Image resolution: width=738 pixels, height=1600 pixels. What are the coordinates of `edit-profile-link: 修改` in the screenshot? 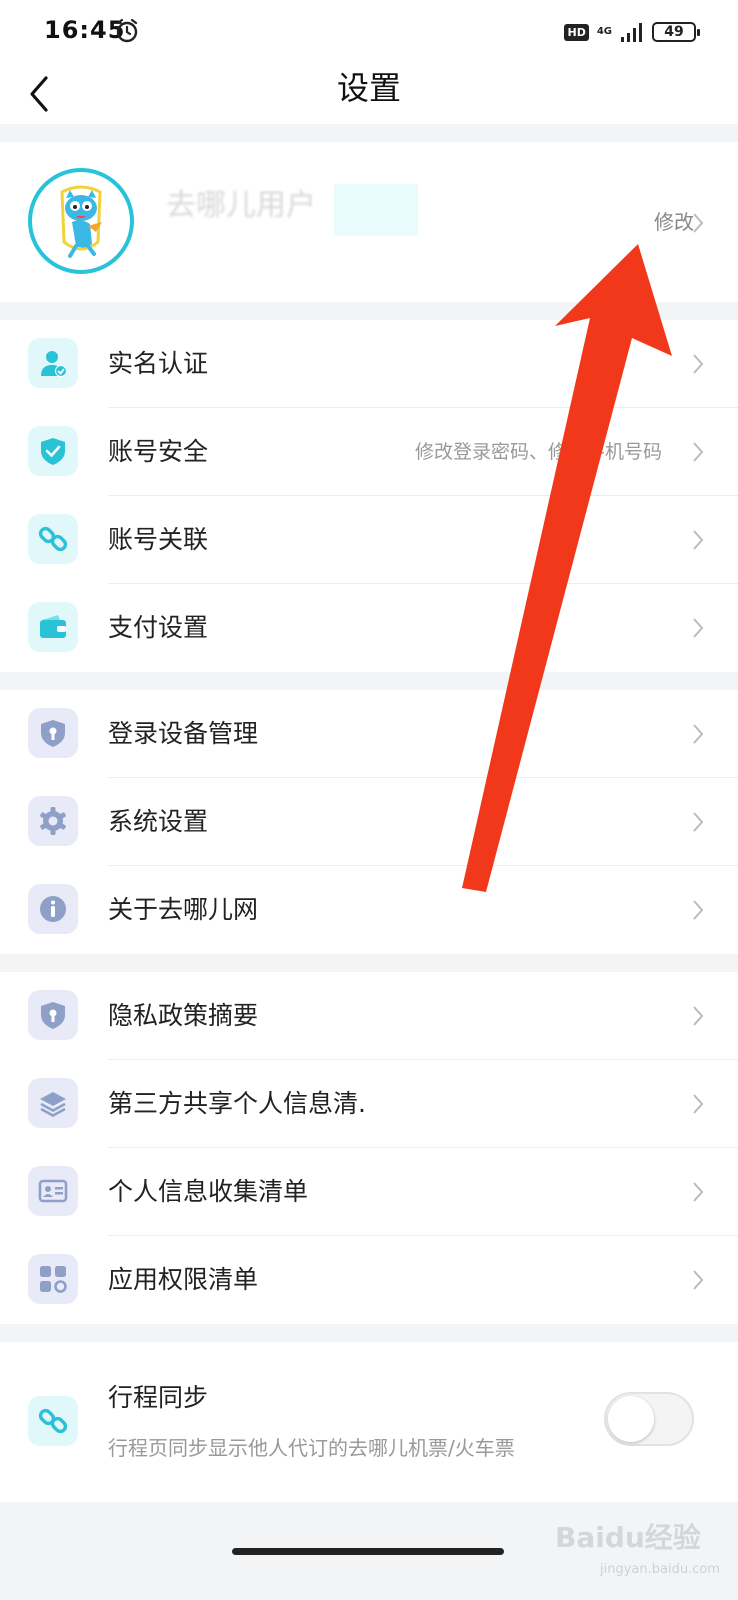 It's located at (674, 220).